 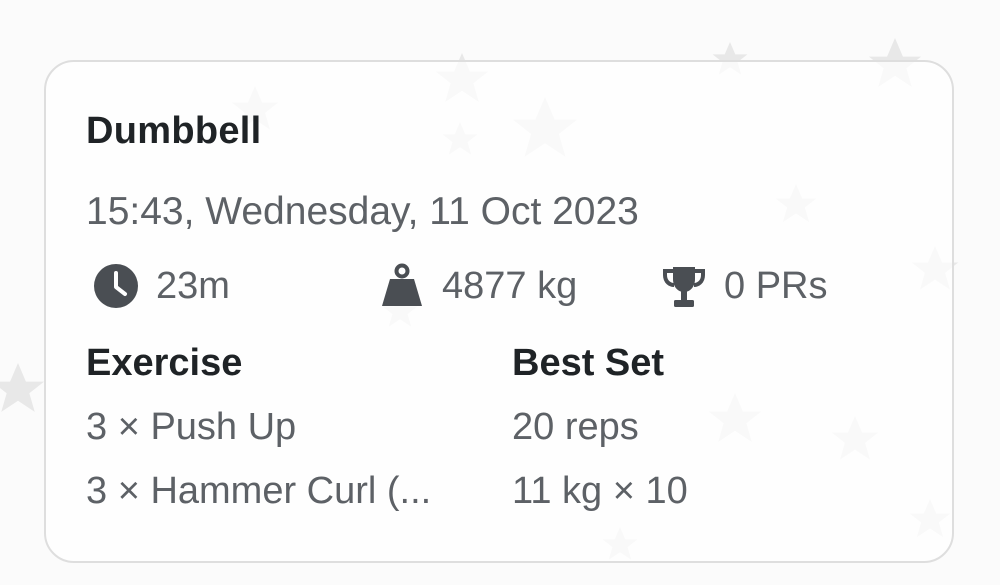 I want to click on best-set-value: 20 reps, so click(x=575, y=427).